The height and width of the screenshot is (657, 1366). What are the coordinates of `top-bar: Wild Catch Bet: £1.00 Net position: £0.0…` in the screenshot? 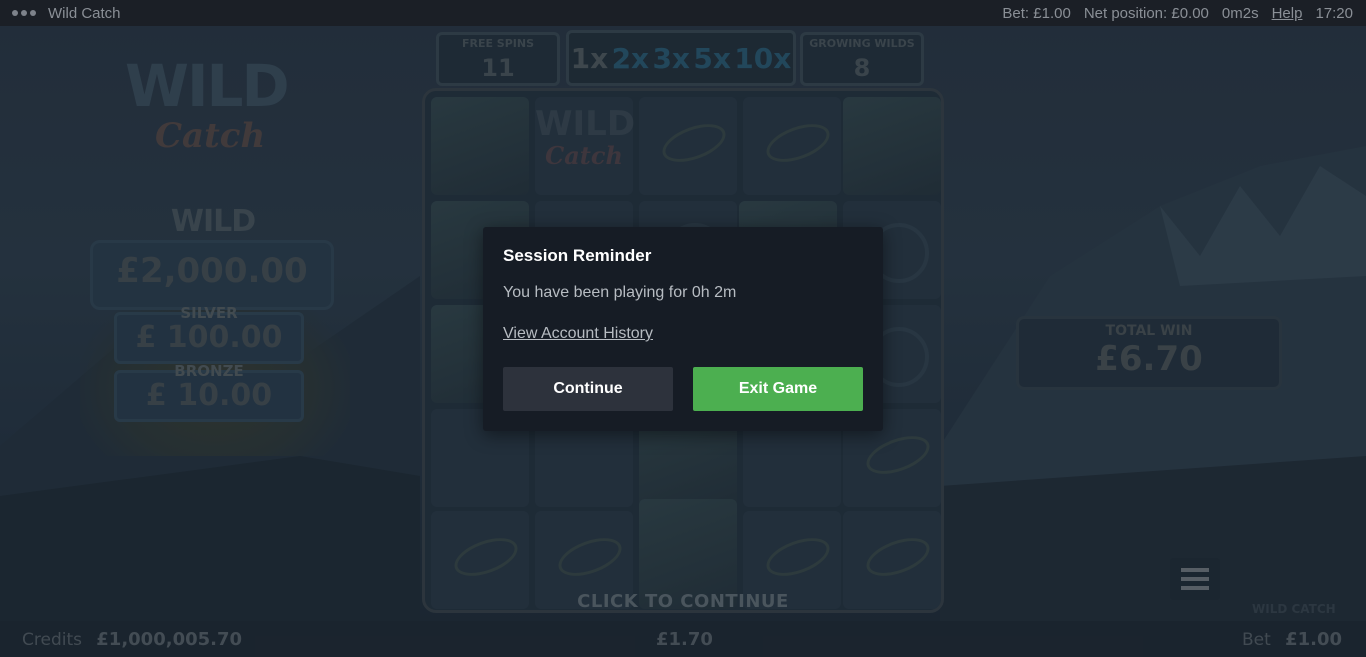 It's located at (683, 13).